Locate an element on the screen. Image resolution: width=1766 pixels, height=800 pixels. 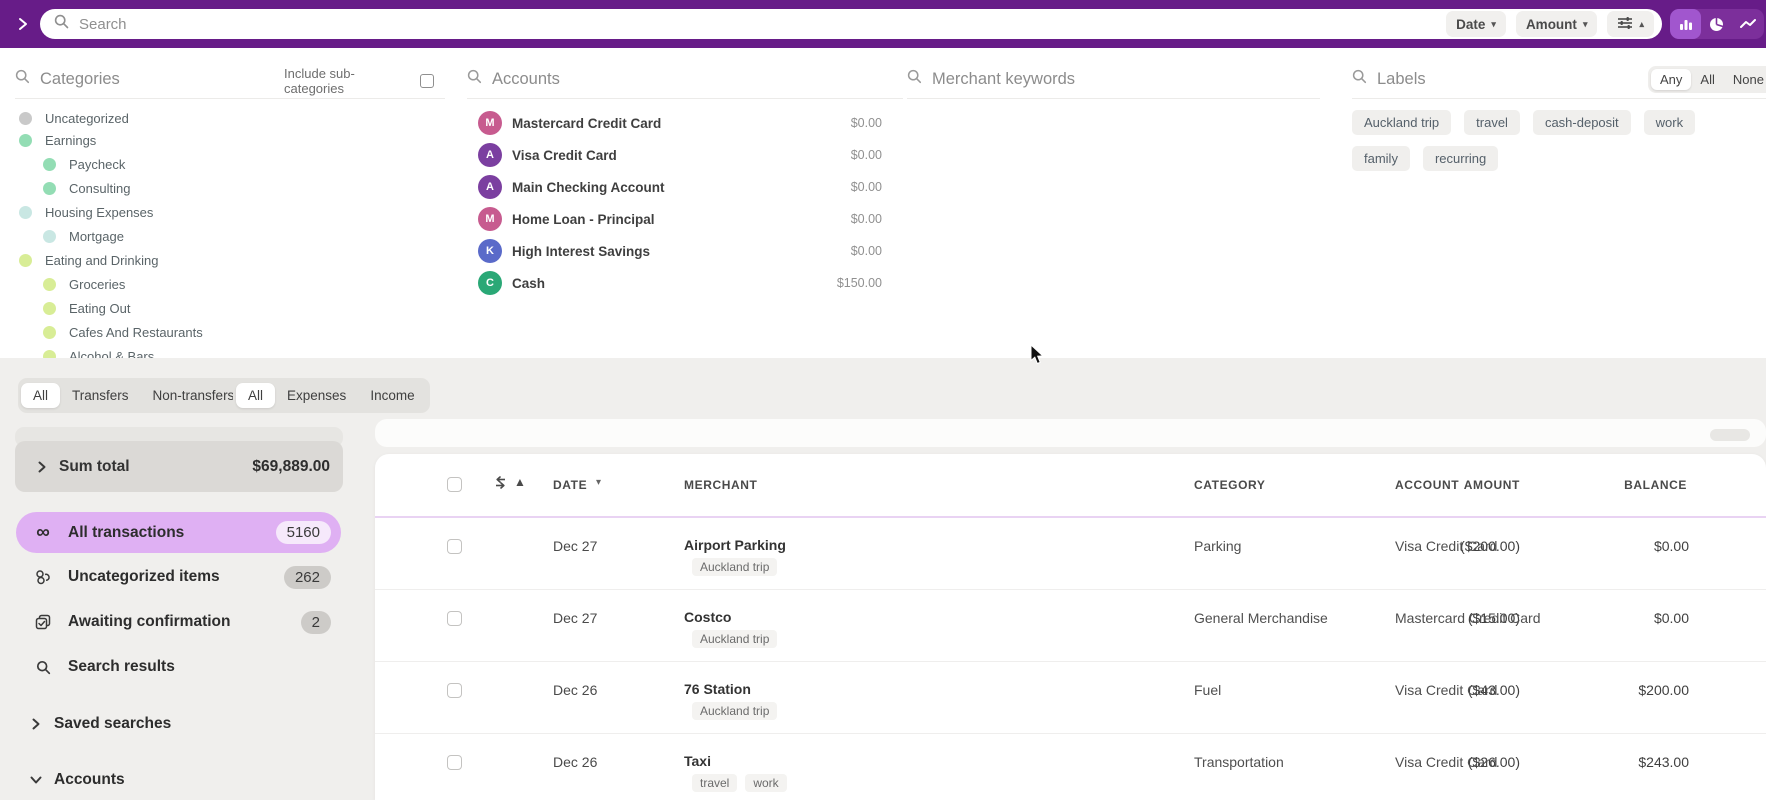
chevron-right-icon is located at coordinates (36, 724).